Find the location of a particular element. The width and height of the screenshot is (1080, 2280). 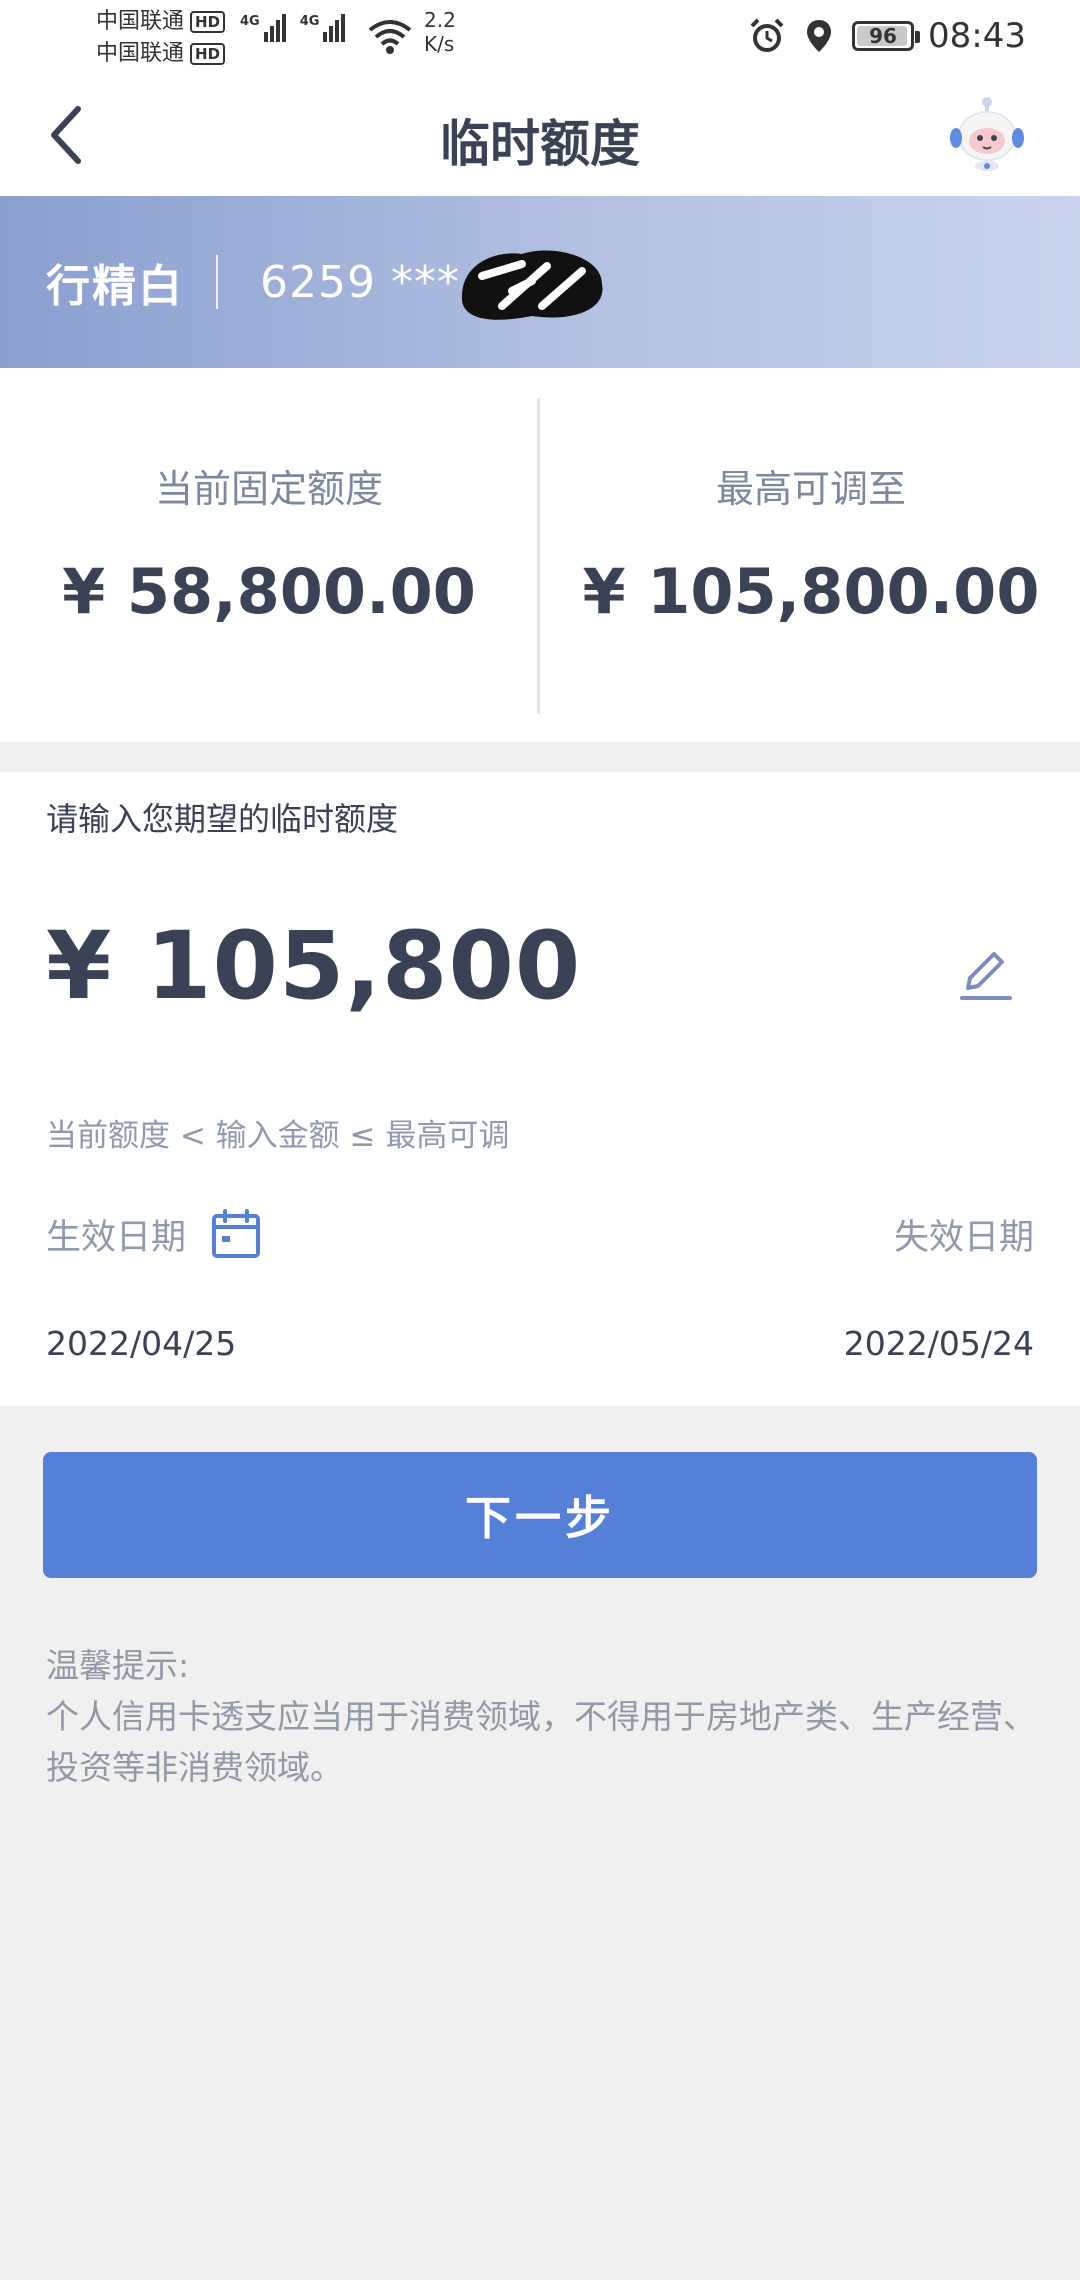

amount-value: ¥ 105,800 is located at coordinates (313, 966).